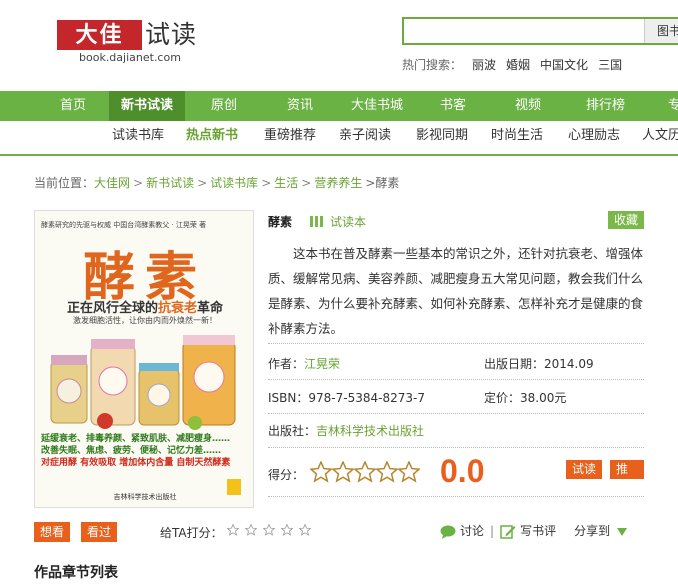 The width and height of the screenshot is (678, 585). What do you see at coordinates (210, 308) in the screenshot?
I see `cover-sub-suffix: 革命` at bounding box center [210, 308].